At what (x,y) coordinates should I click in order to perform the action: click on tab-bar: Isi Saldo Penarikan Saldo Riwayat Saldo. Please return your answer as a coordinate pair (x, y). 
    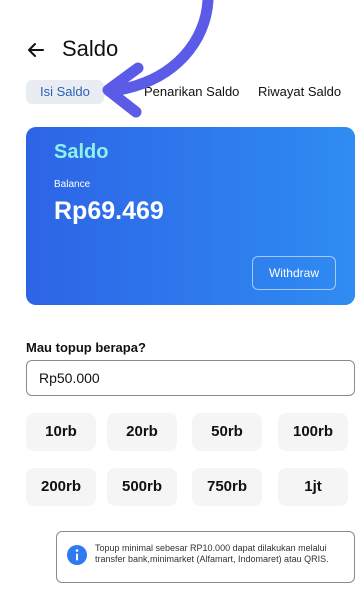
    Looking at the image, I should click on (195, 93).